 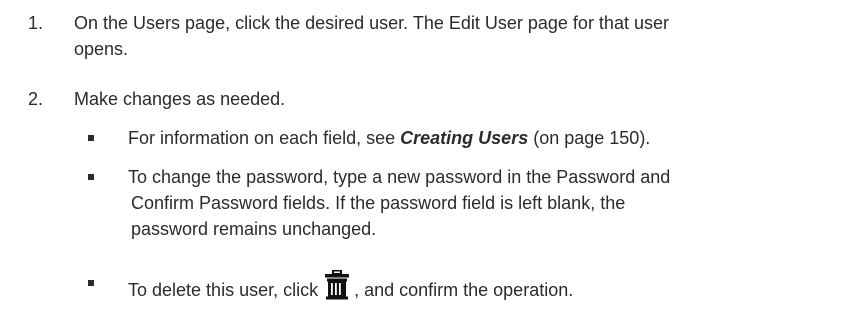 What do you see at coordinates (36, 99) in the screenshot?
I see `step-number: 2.` at bounding box center [36, 99].